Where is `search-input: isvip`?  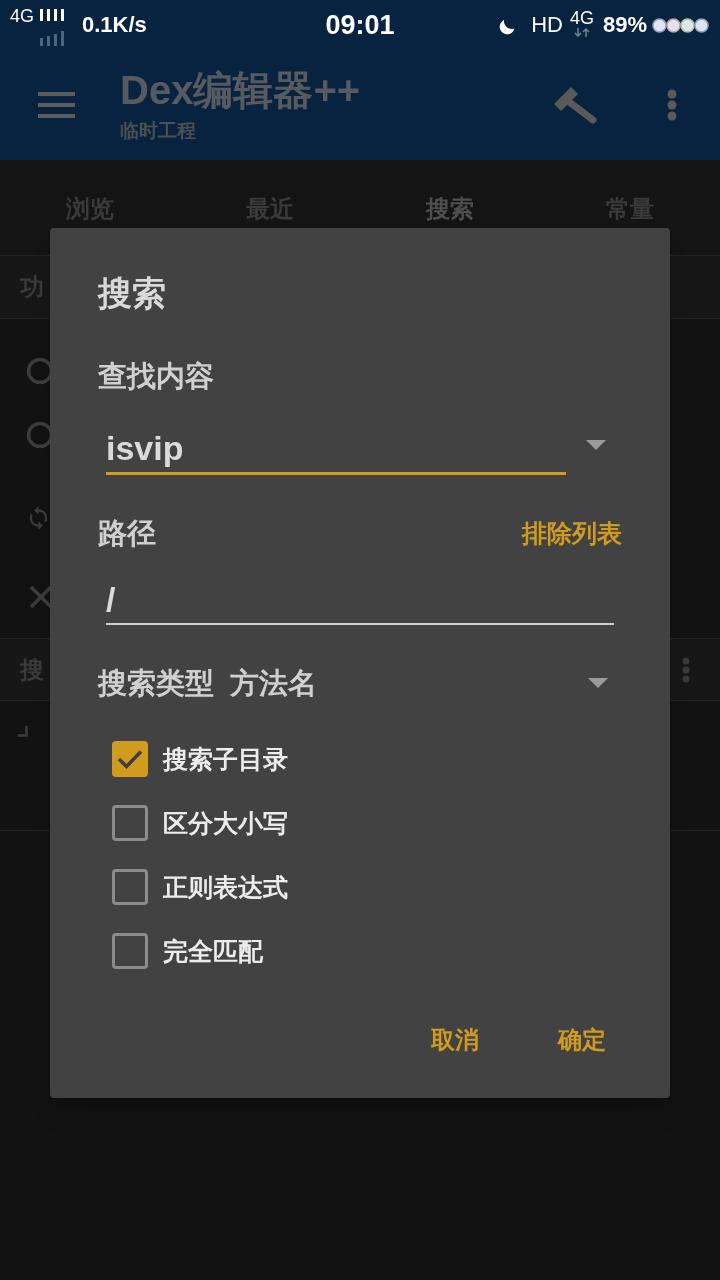 search-input: isvip is located at coordinates (336, 450).